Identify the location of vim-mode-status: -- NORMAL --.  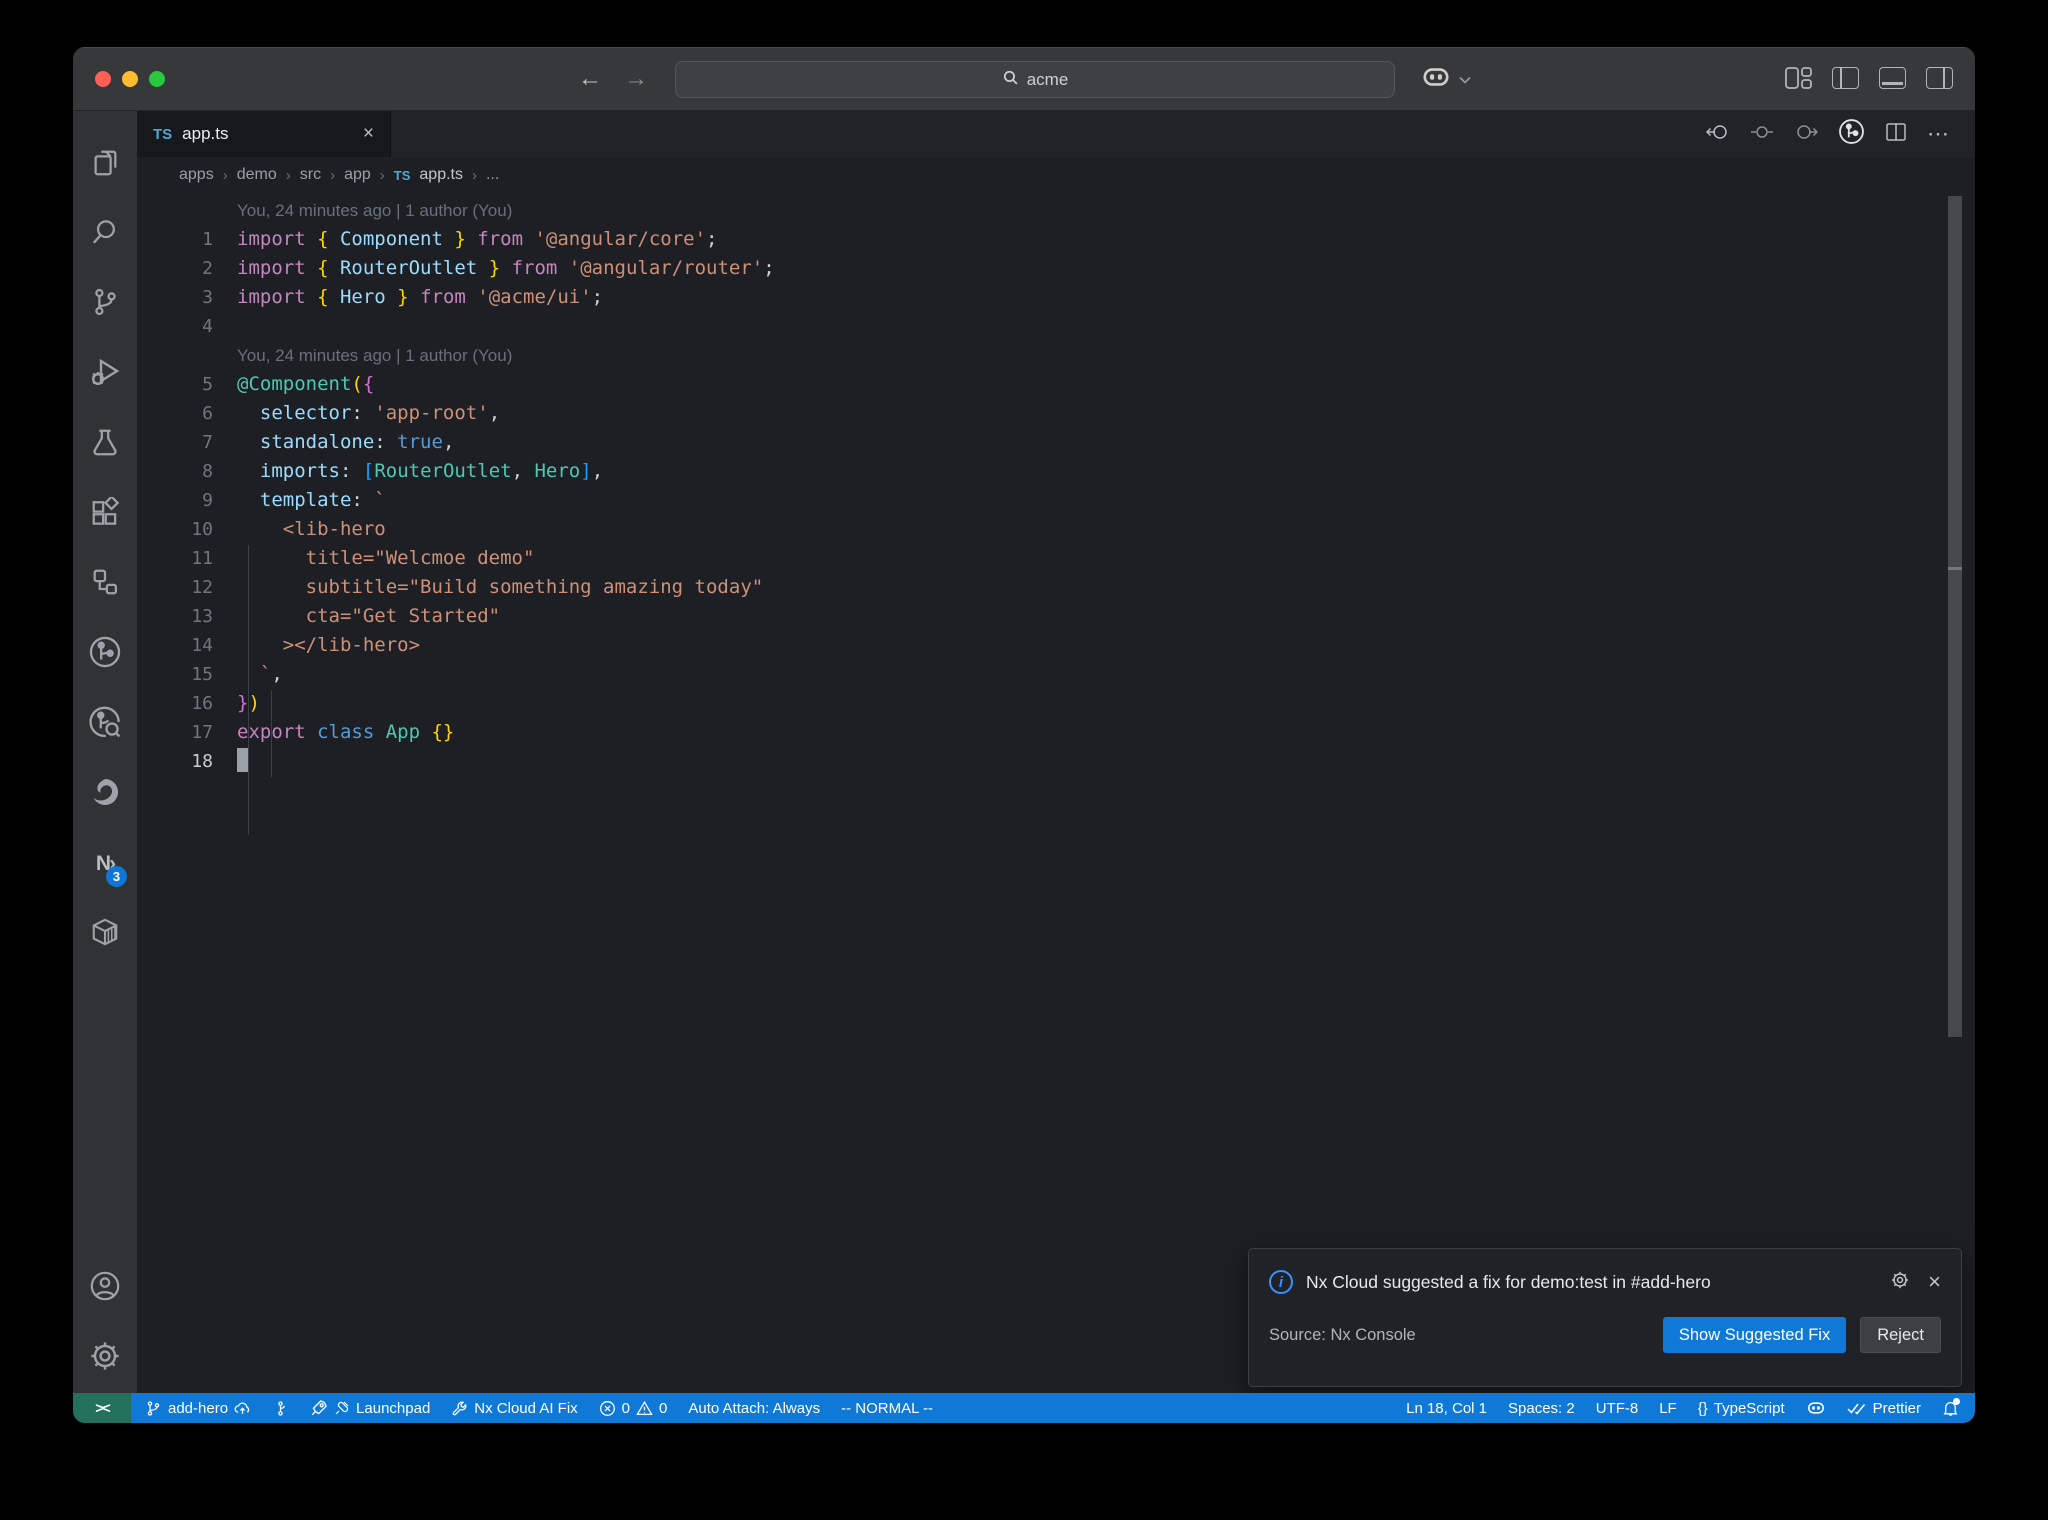
(887, 1408).